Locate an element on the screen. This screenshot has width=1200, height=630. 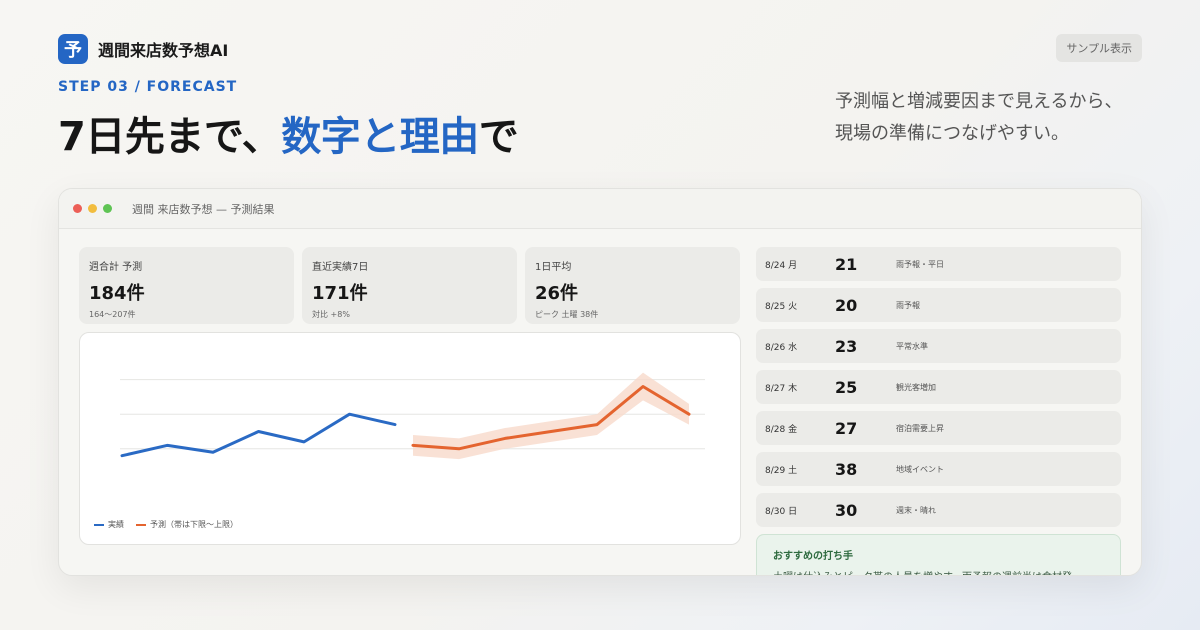
recommendation-title: おすすめの打ち手 is located at coordinates (813, 556).